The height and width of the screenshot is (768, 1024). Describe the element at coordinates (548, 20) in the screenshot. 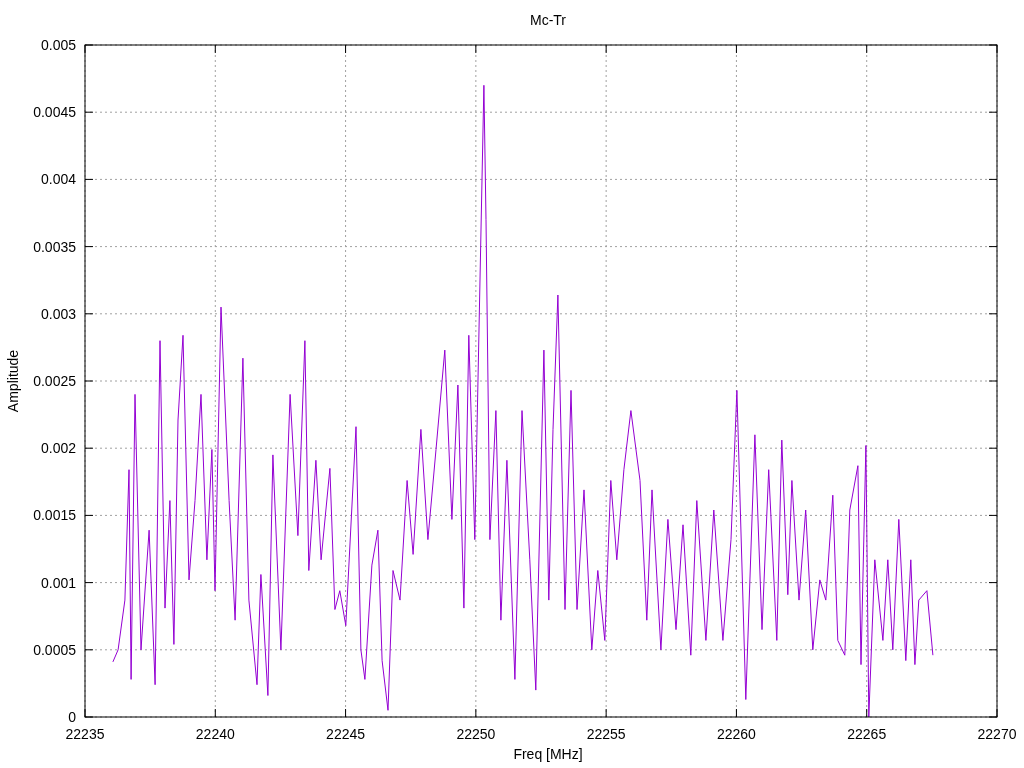

I see `chart-title: Mc-Tr` at that location.